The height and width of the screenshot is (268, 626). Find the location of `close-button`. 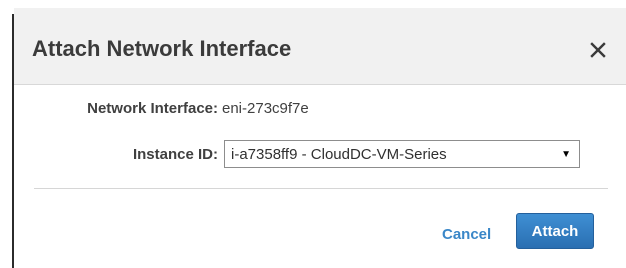

close-button is located at coordinates (598, 50).